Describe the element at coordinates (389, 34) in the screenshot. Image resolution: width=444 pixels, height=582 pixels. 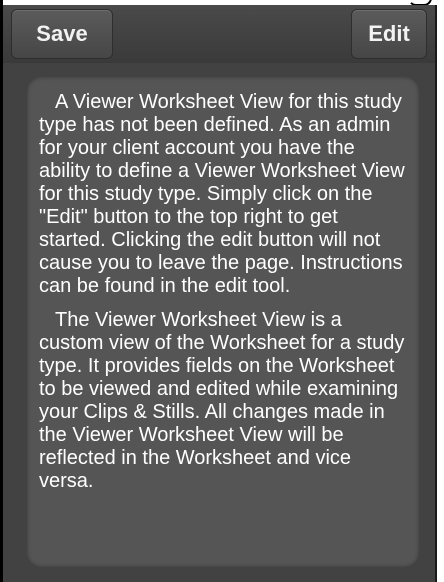
I see `edit-button: Edit` at that location.